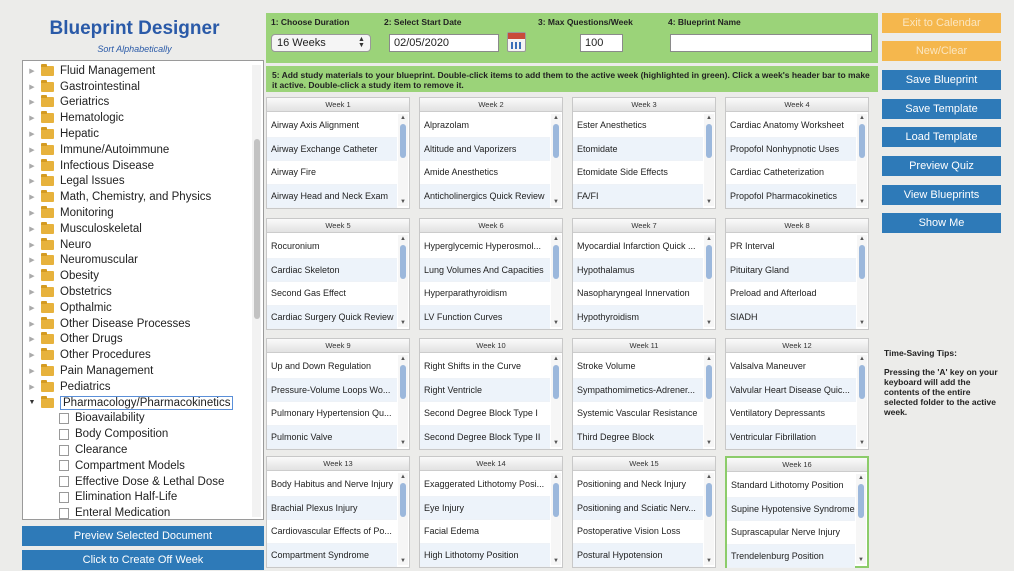 This screenshot has height=571, width=1014. I want to click on study-item: Cardiac Anatomy Worksheet, so click(791, 126).